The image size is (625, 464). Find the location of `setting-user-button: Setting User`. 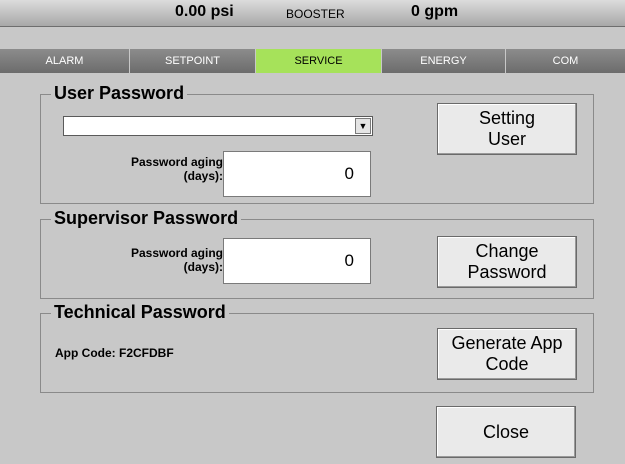

setting-user-button: Setting User is located at coordinates (507, 129).